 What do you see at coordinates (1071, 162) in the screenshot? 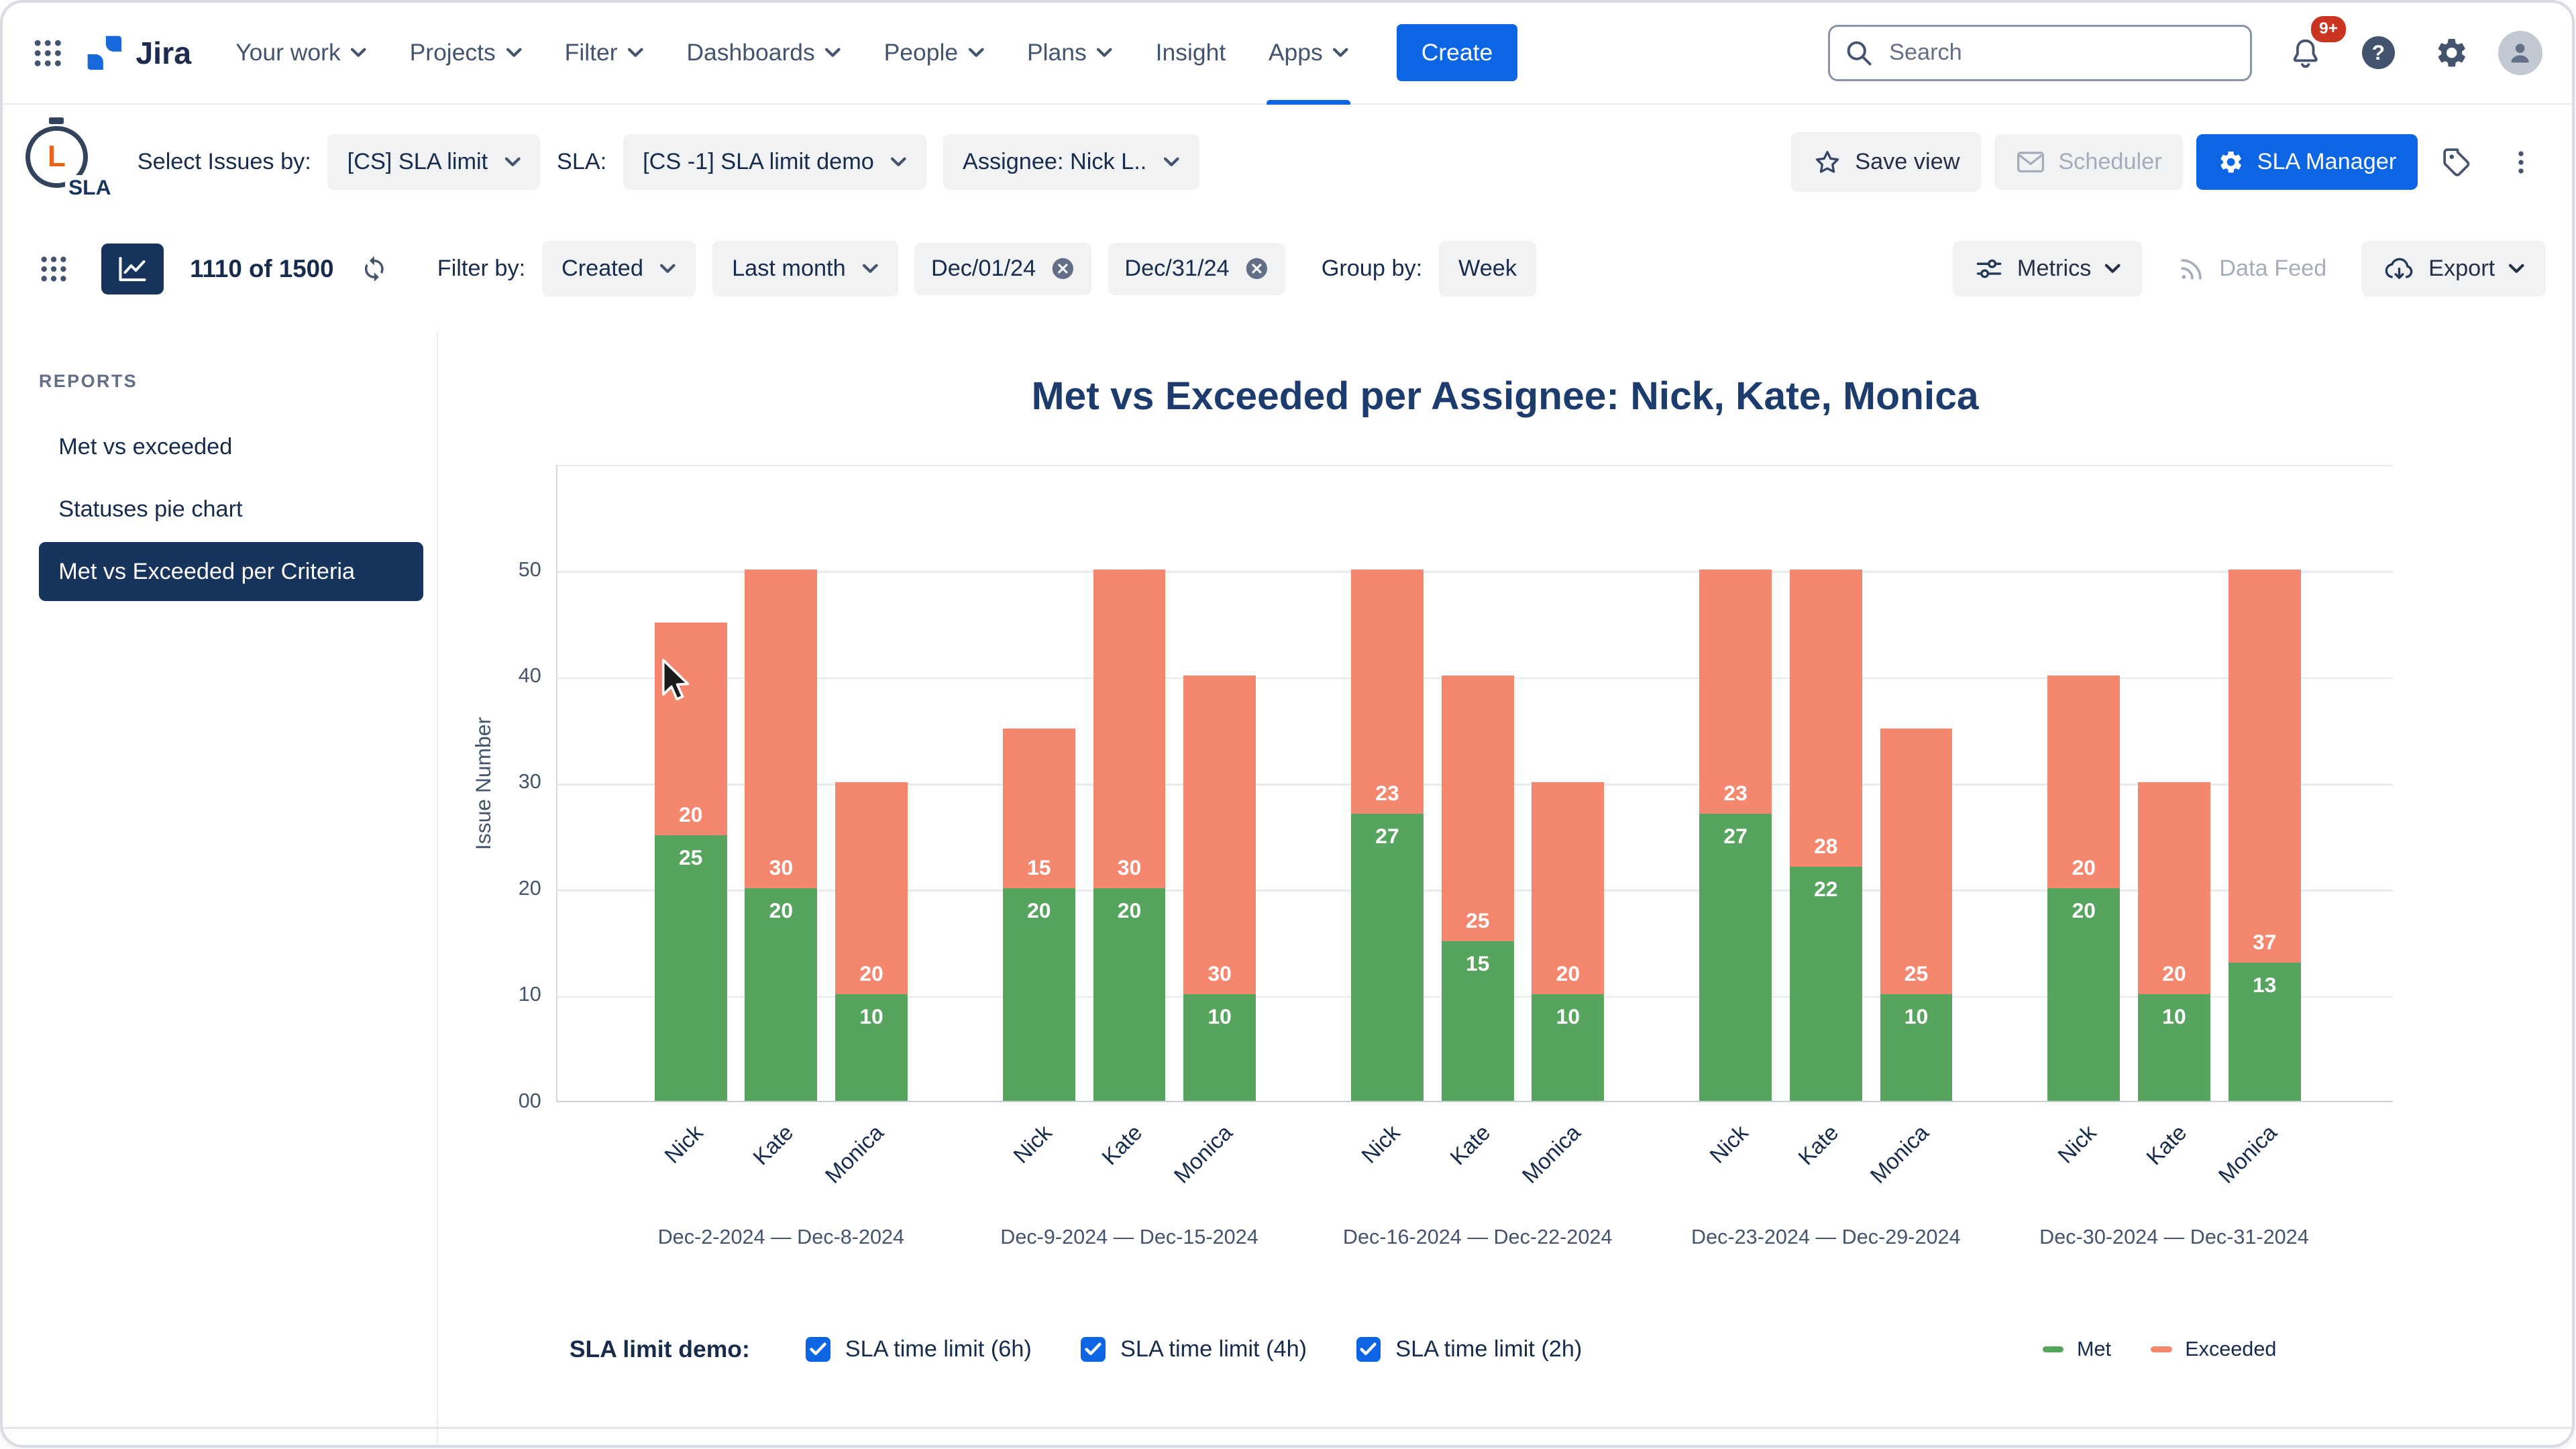
I see `assignee-dropdown: Assignee: Nick L..` at bounding box center [1071, 162].